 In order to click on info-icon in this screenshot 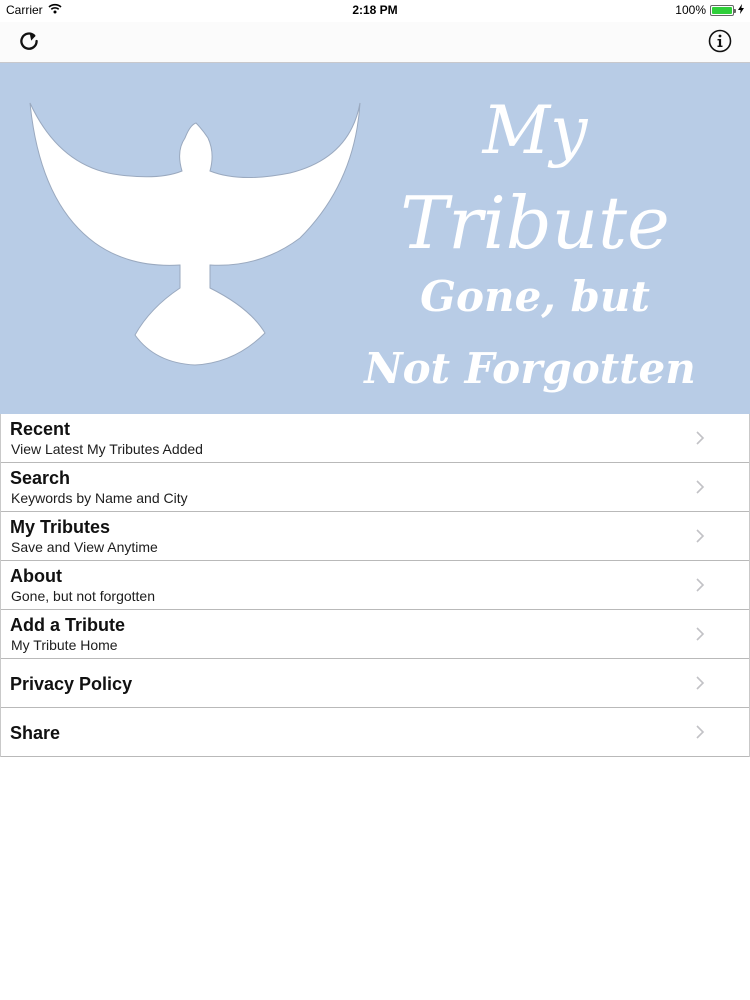, I will do `click(720, 43)`.